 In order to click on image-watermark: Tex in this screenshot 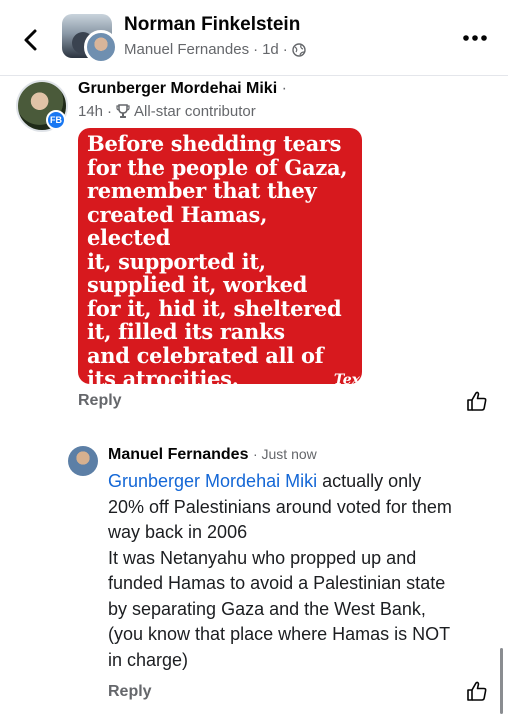, I will do `click(346, 378)`.